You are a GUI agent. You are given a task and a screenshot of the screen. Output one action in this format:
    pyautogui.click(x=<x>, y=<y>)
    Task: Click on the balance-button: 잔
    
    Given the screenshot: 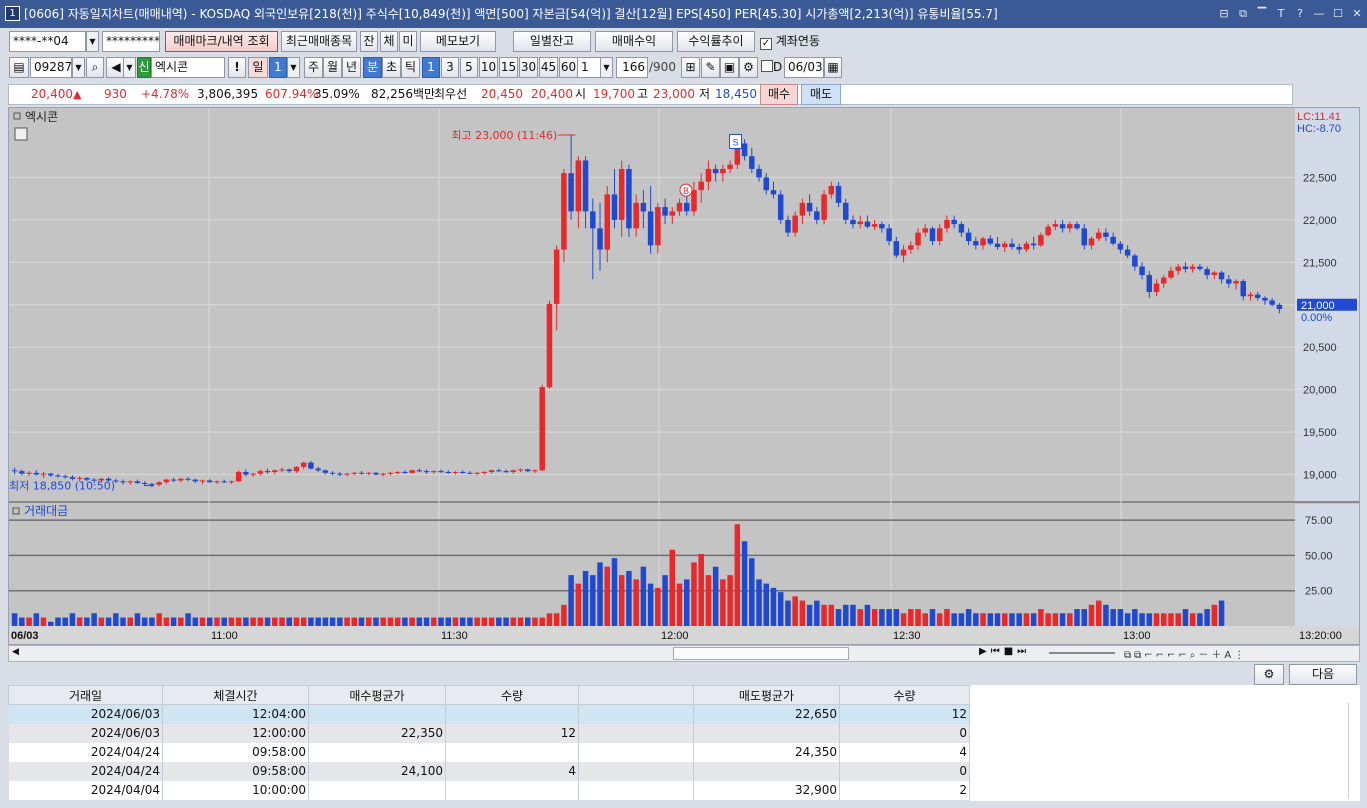 What is the action you would take?
    pyautogui.click(x=369, y=41)
    